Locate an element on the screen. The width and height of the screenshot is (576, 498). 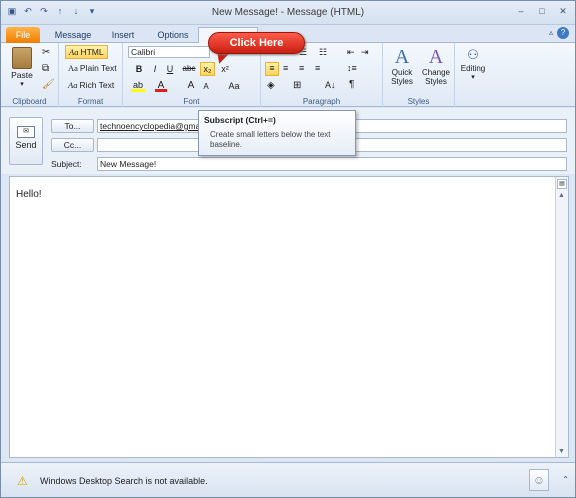
people-pane-toggle-icon: ⌃ is located at coordinates (565, 479).